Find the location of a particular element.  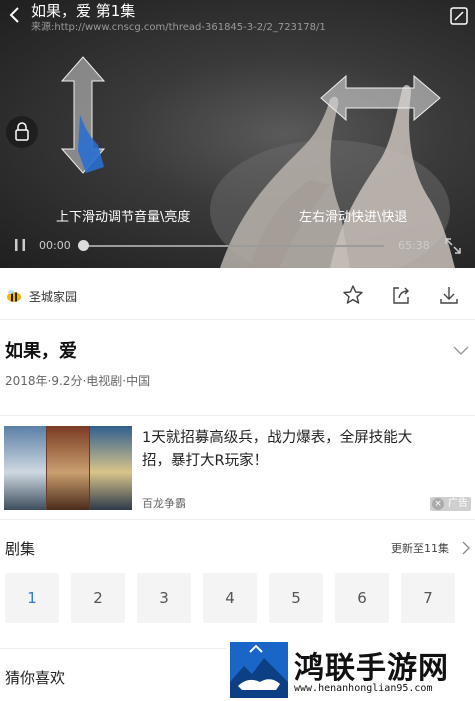

current-time: 00:00 is located at coordinates (55, 245).